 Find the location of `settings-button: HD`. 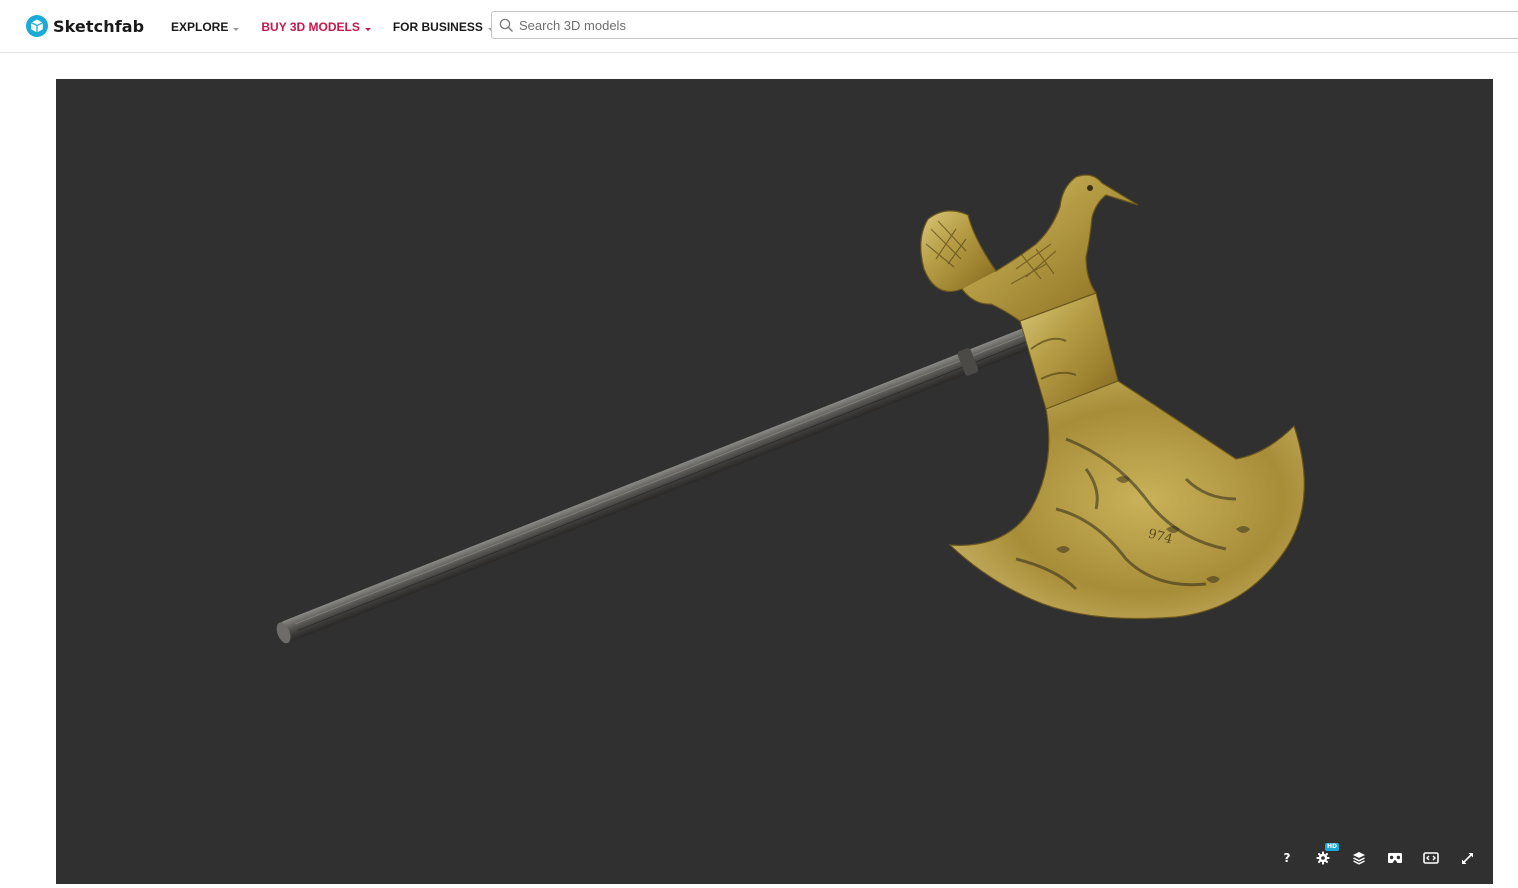

settings-button: HD is located at coordinates (1325, 856).